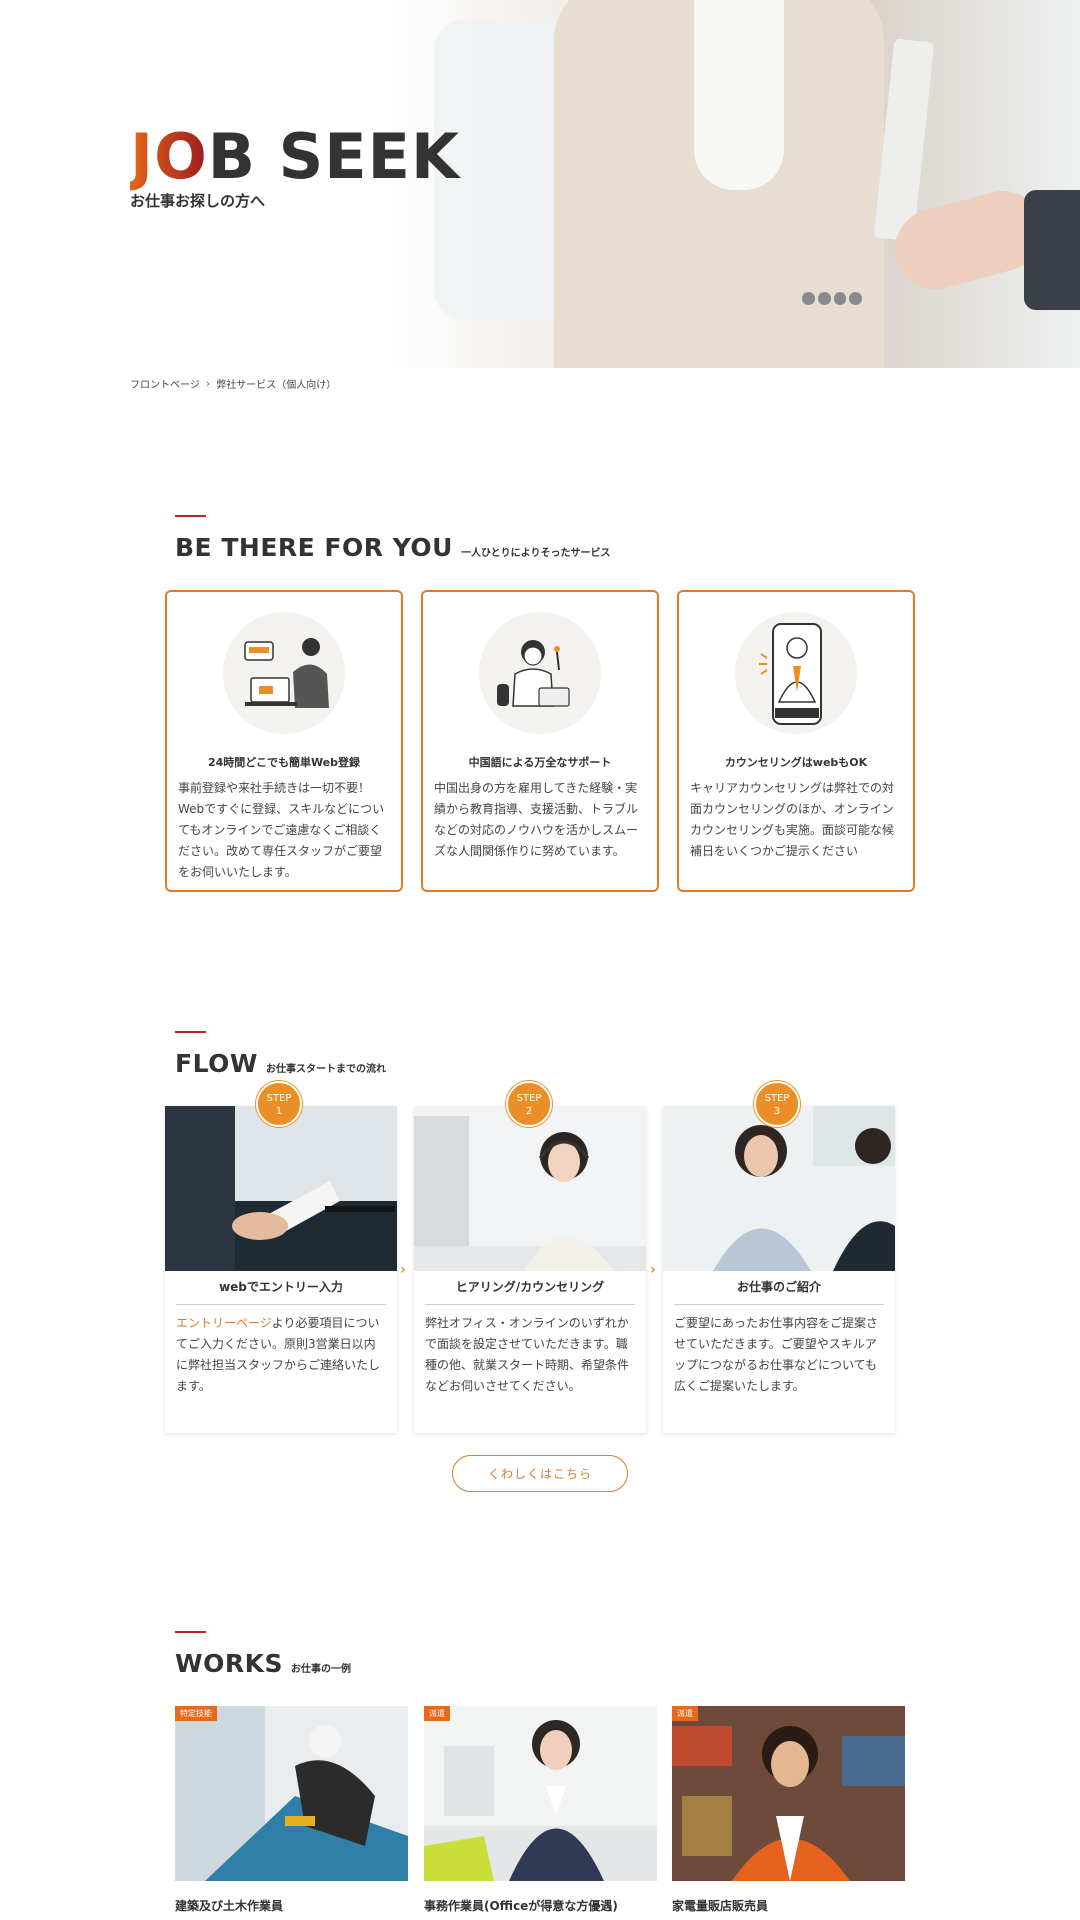  What do you see at coordinates (224, 1323) in the screenshot?
I see `entry-page-link: エントリーページ` at bounding box center [224, 1323].